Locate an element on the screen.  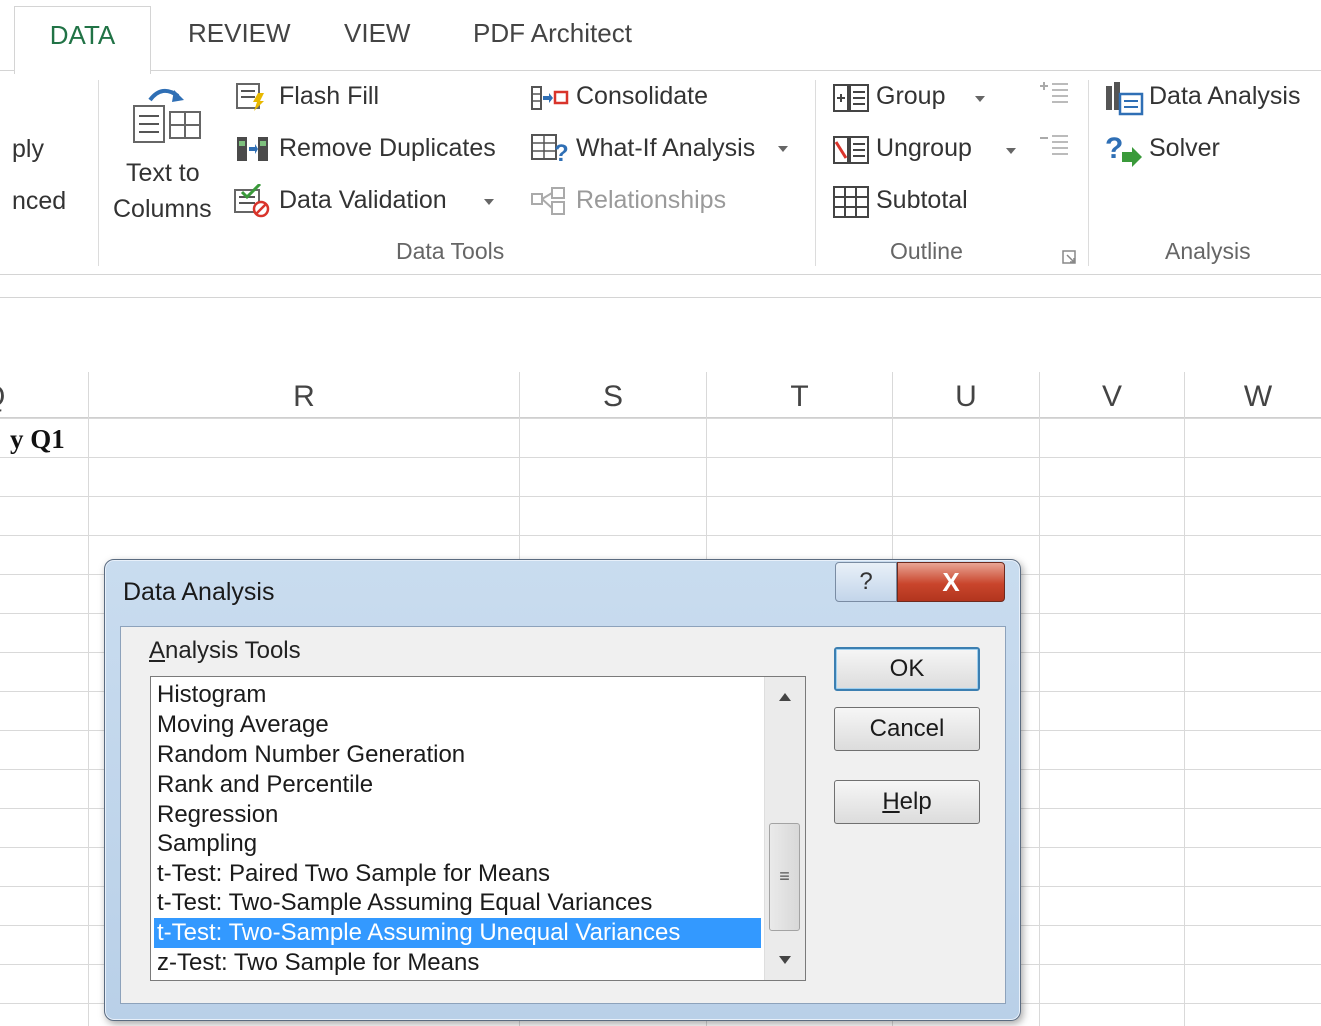
text-to-columns-label-2: Columns is located at coordinates (162, 209).